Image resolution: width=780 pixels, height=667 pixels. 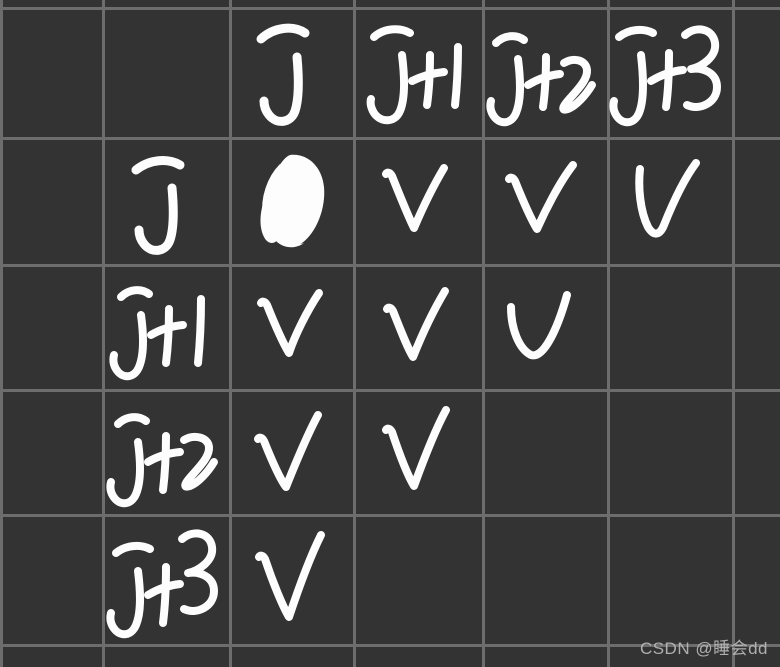 I want to click on row-header-j-bar-plus-2: J̄+2, so click(x=165, y=451).